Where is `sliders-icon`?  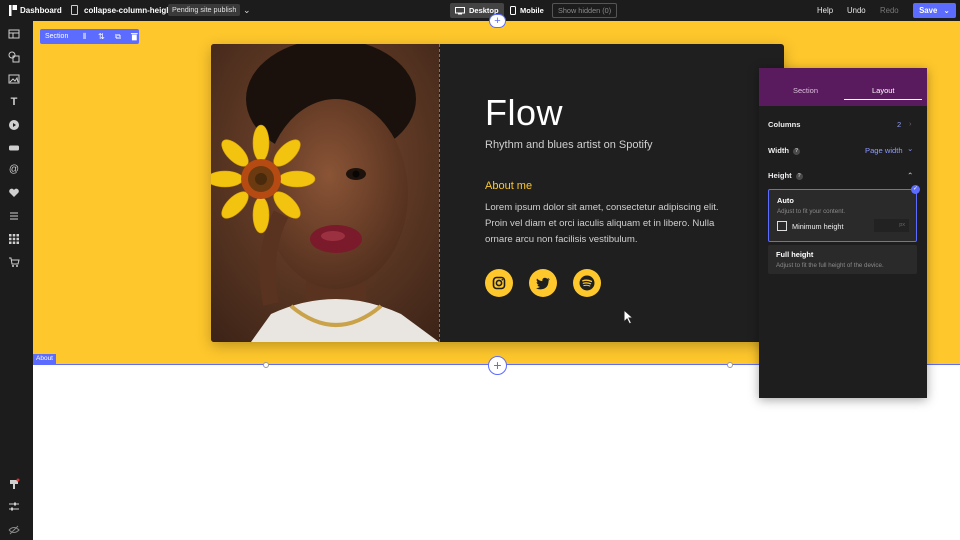
sliders-icon is located at coordinates (14, 507).